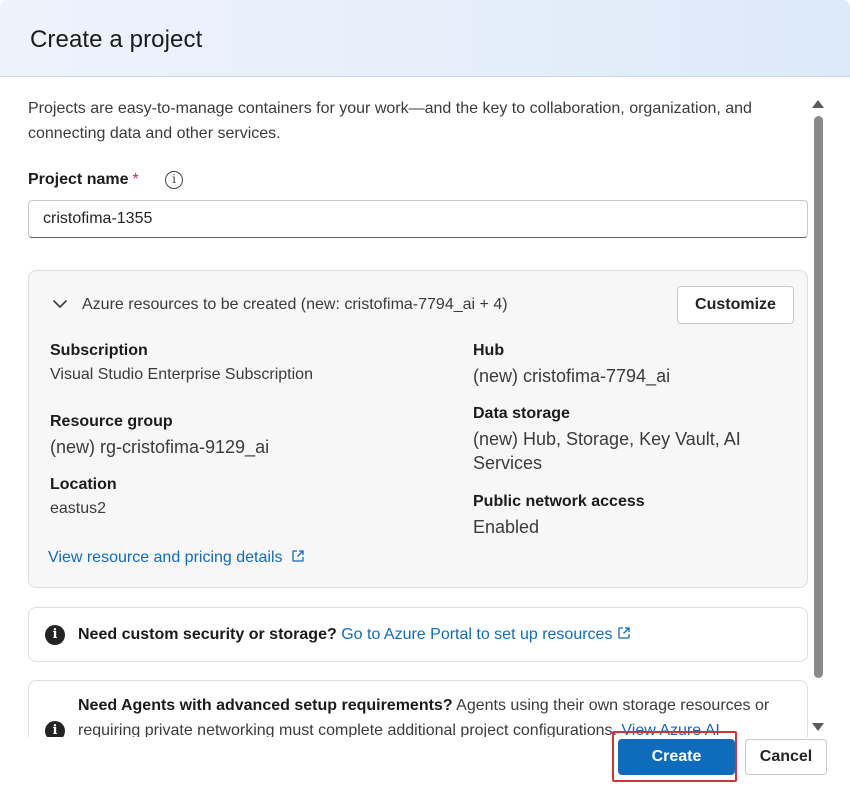  What do you see at coordinates (135, 179) in the screenshot?
I see `required-marker: *` at bounding box center [135, 179].